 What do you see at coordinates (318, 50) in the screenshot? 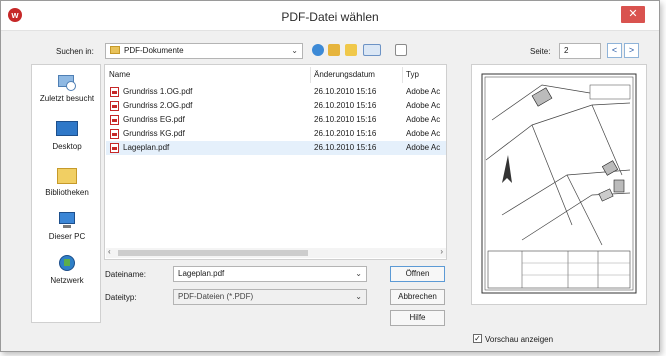
I see `back-icon` at bounding box center [318, 50].